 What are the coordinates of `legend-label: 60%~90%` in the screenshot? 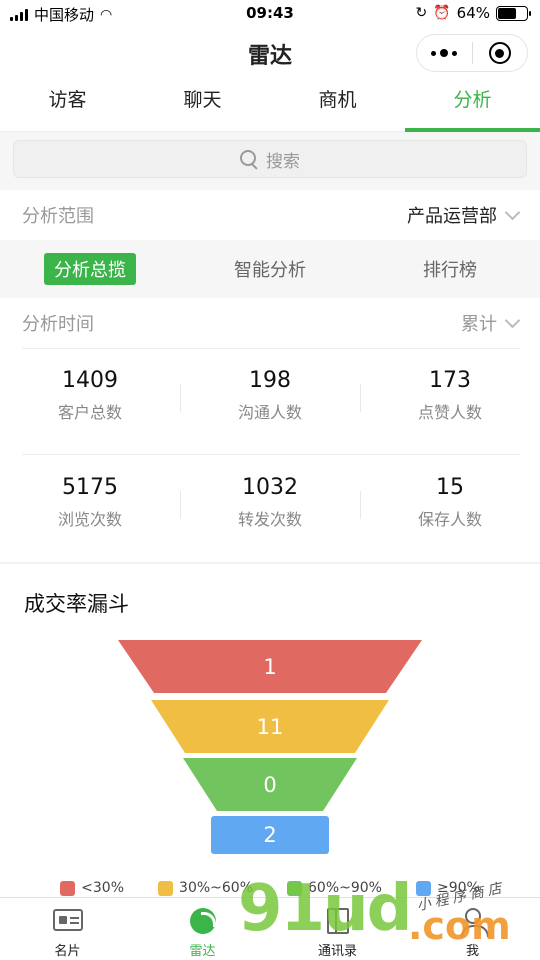 It's located at (345, 888).